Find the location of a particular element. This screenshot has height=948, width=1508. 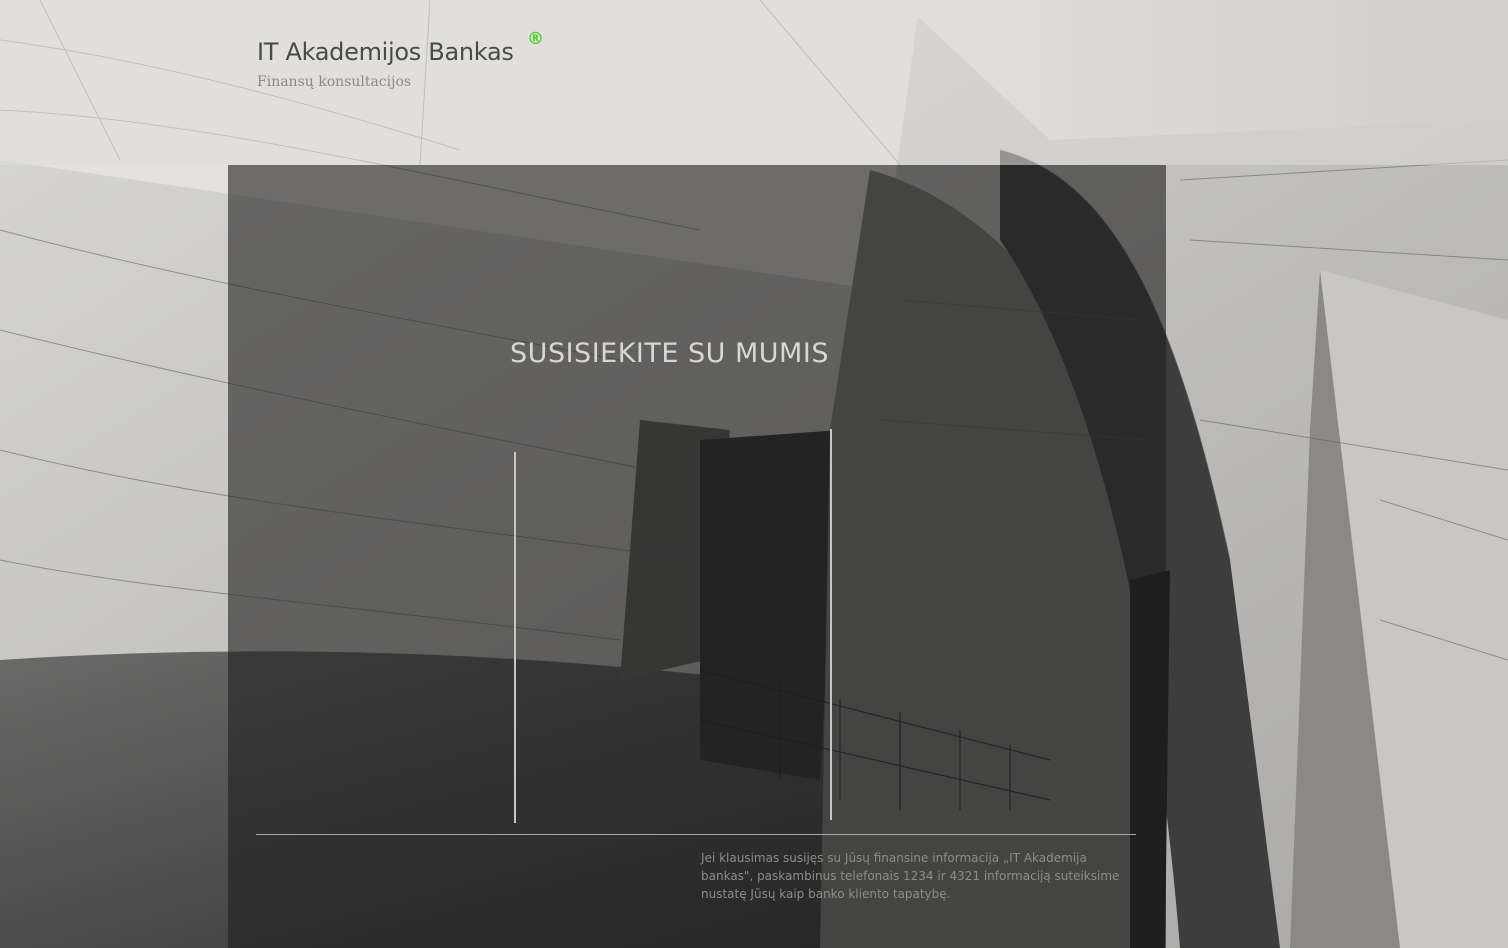

horizontal-divider is located at coordinates (696, 834).